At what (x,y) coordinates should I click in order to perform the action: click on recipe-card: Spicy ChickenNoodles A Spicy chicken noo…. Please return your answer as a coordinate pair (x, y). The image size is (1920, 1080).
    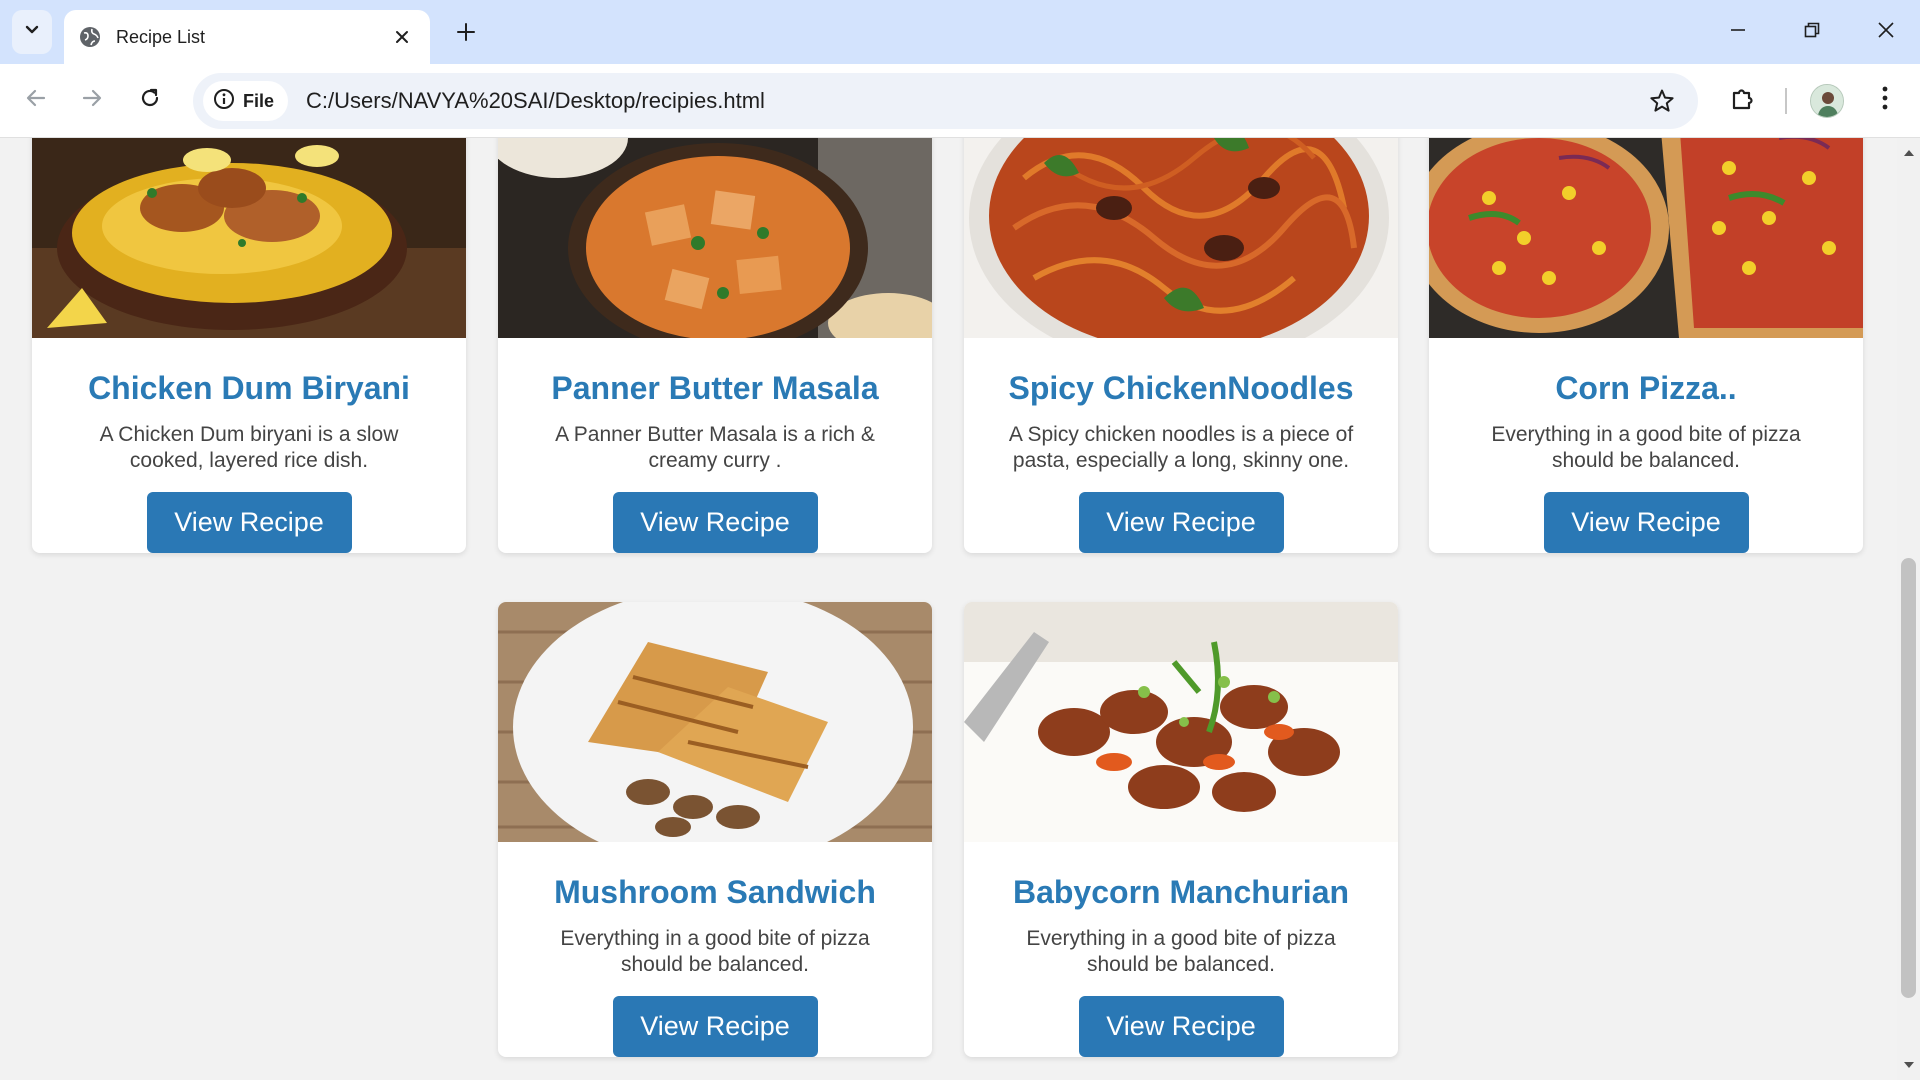
    Looking at the image, I should click on (1181, 345).